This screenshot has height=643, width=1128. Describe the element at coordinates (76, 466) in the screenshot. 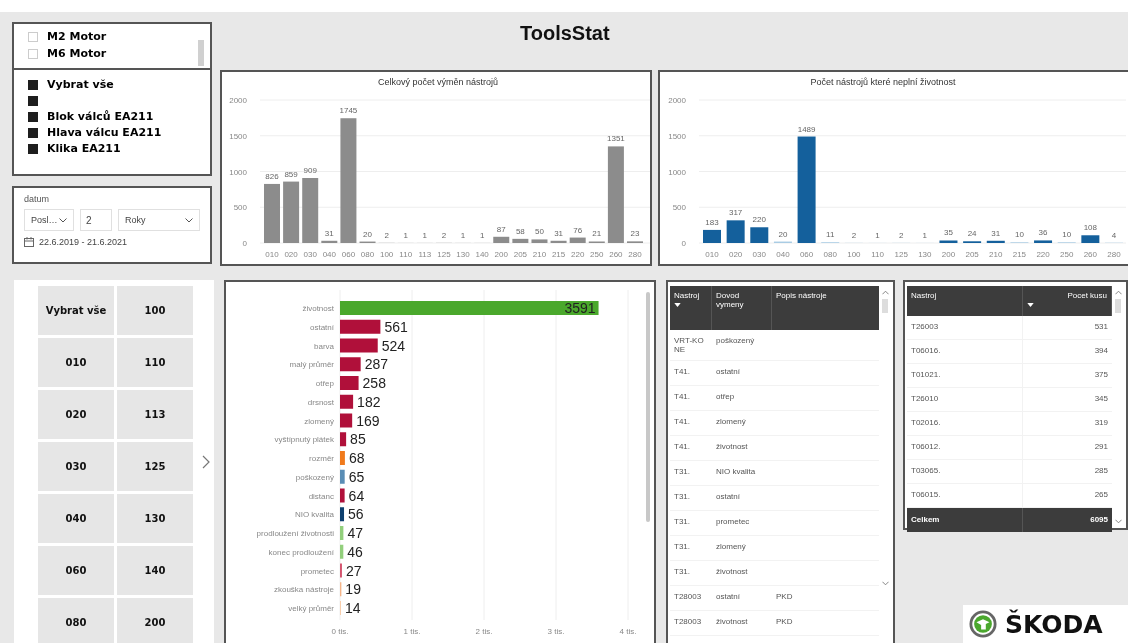

I see `operation-tile: 030` at that location.